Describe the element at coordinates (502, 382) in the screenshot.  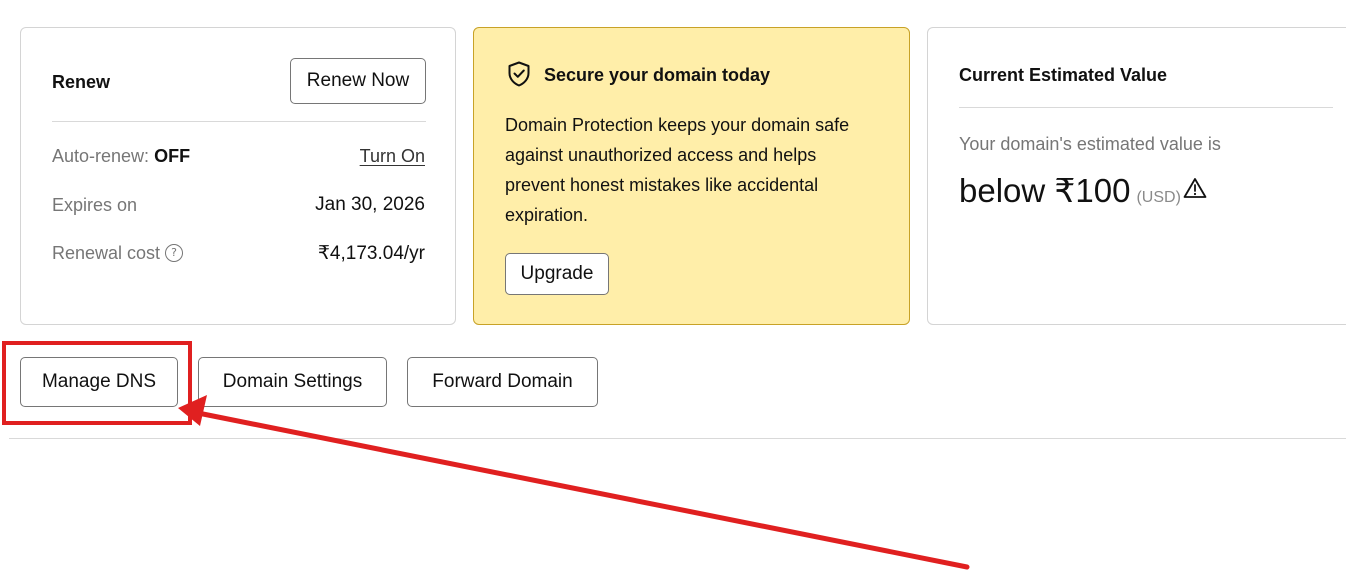
I see `forward-domain-button: Forward Domain` at that location.